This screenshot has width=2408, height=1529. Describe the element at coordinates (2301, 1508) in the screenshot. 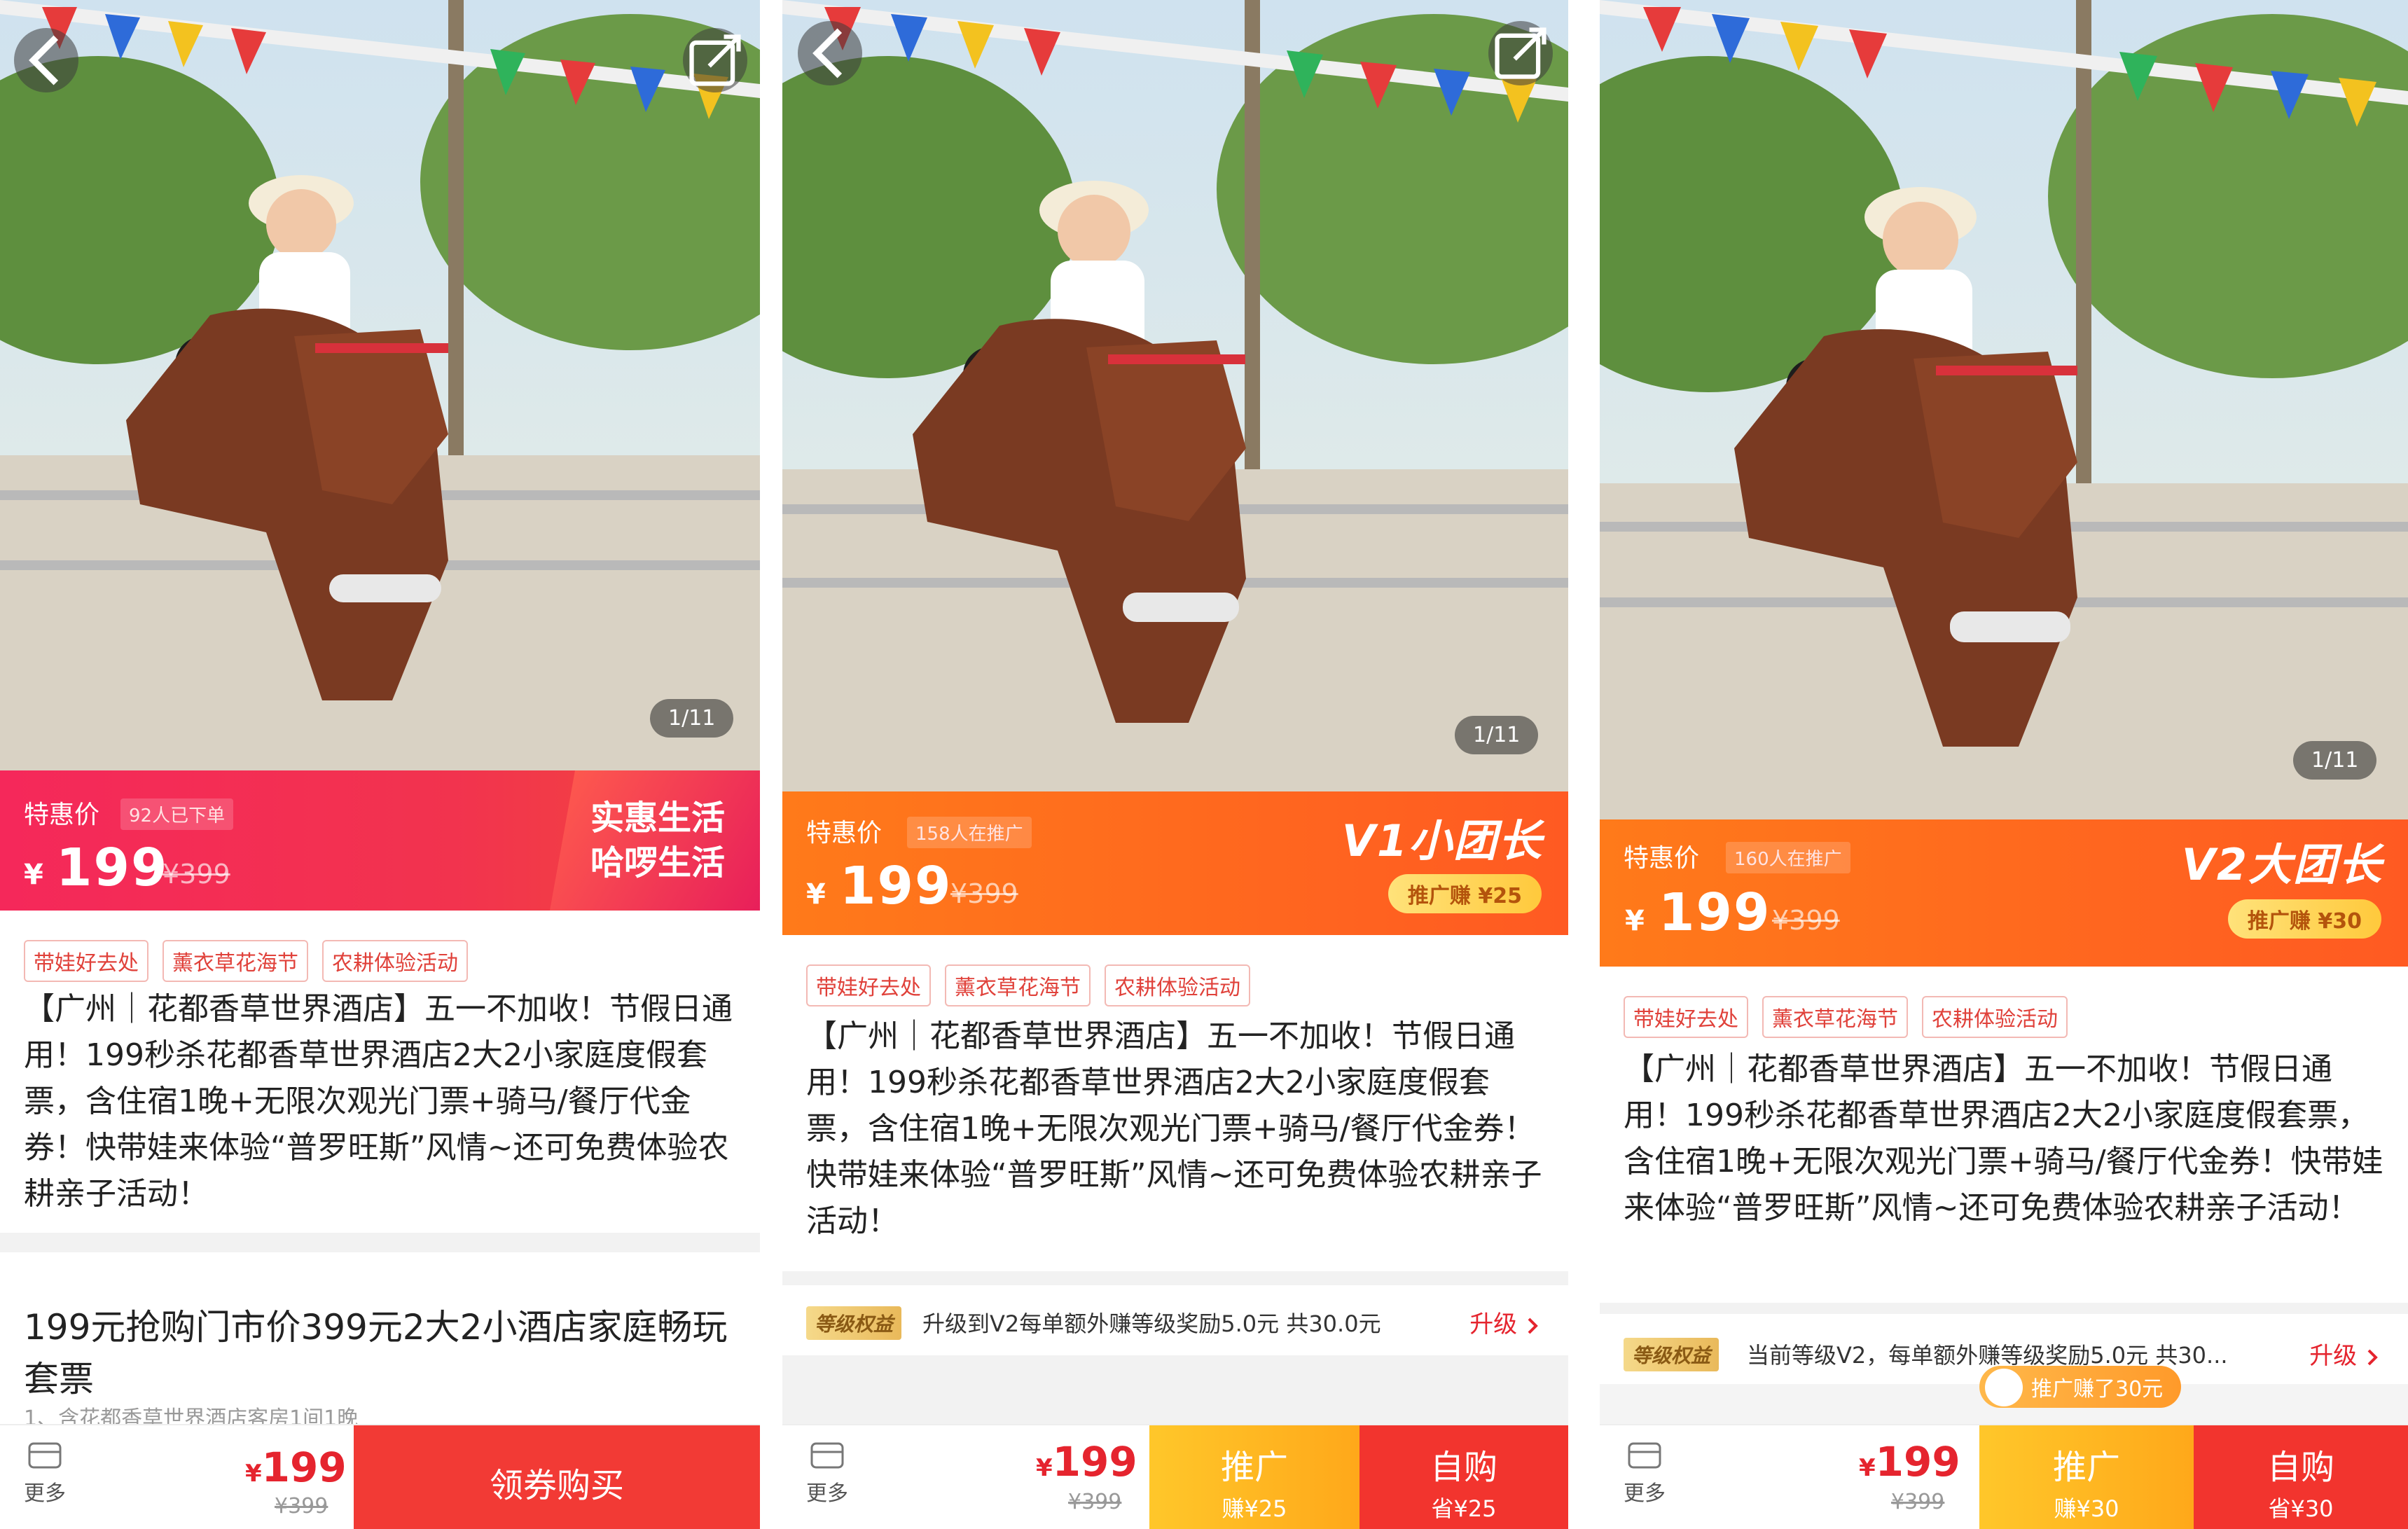

I see `self-buy-sub: 省¥30` at that location.